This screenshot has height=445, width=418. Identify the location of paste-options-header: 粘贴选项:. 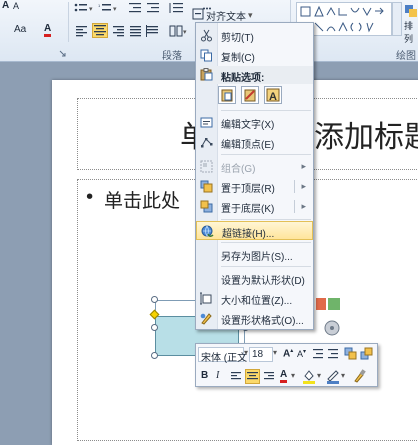
(254, 75).